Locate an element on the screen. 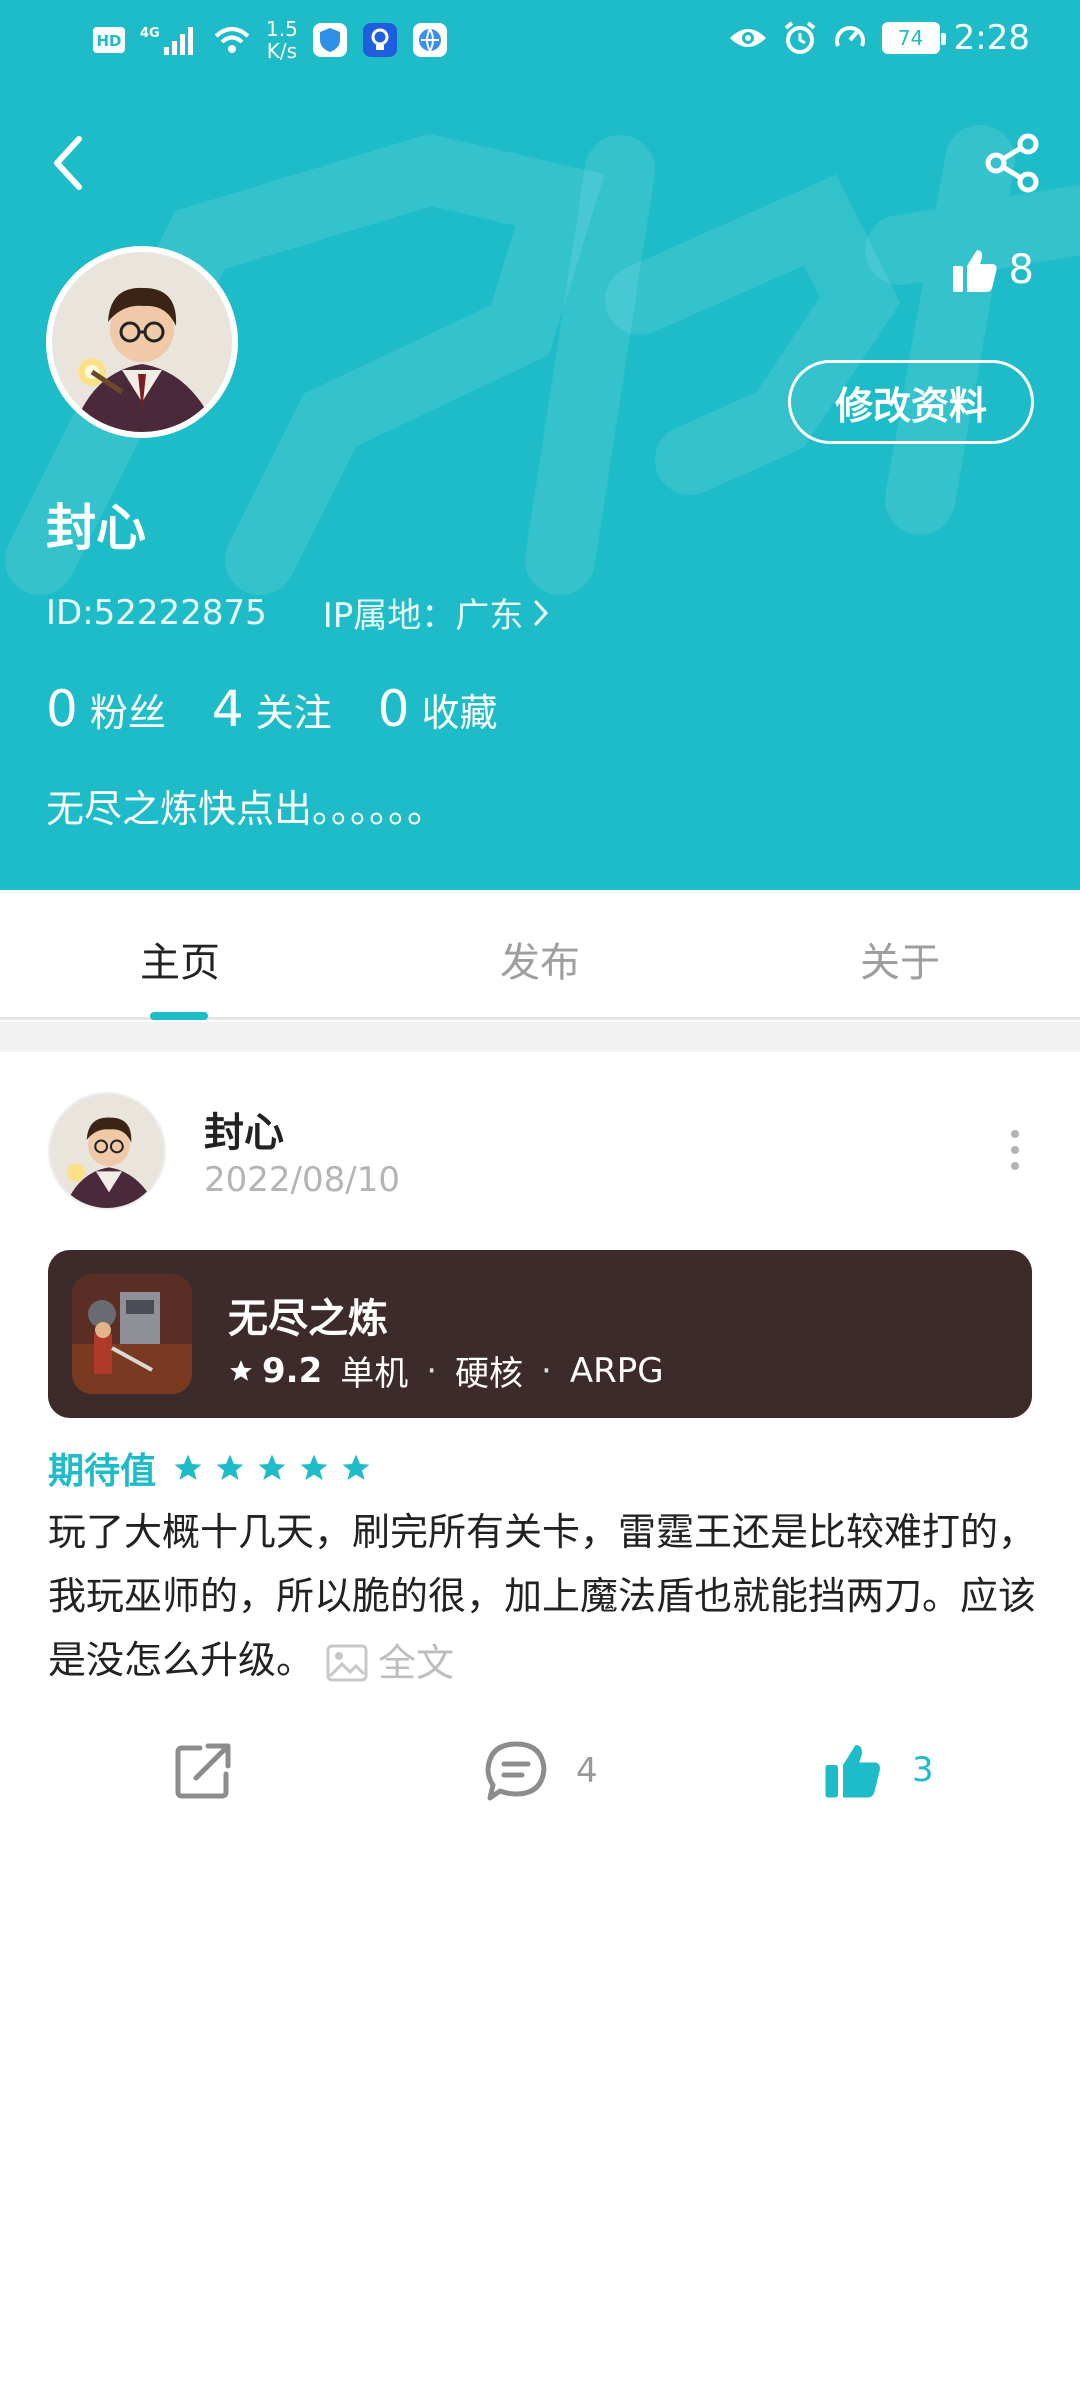  tab-home: 主页 is located at coordinates (180, 959).